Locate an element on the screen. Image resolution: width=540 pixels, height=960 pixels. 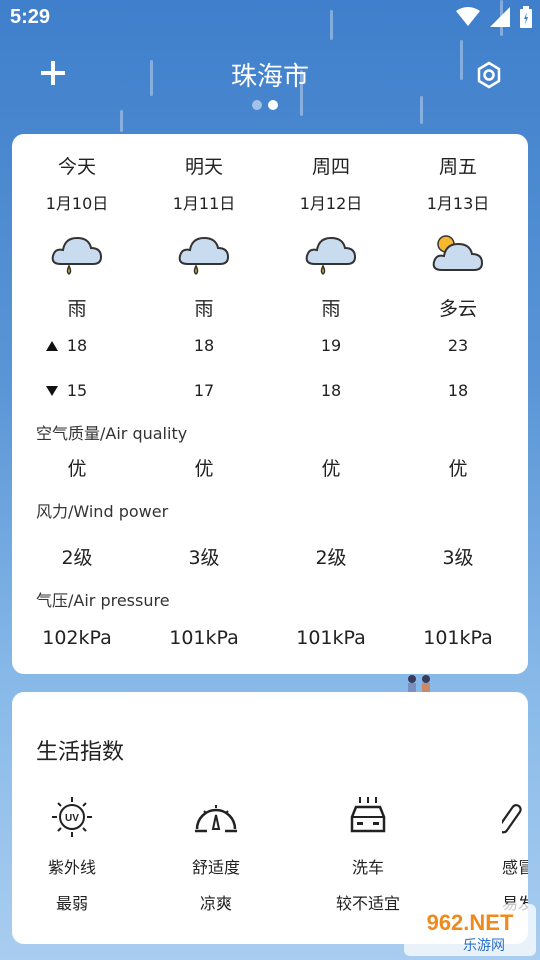
forecast-low: 15 is located at coordinates (77, 390).